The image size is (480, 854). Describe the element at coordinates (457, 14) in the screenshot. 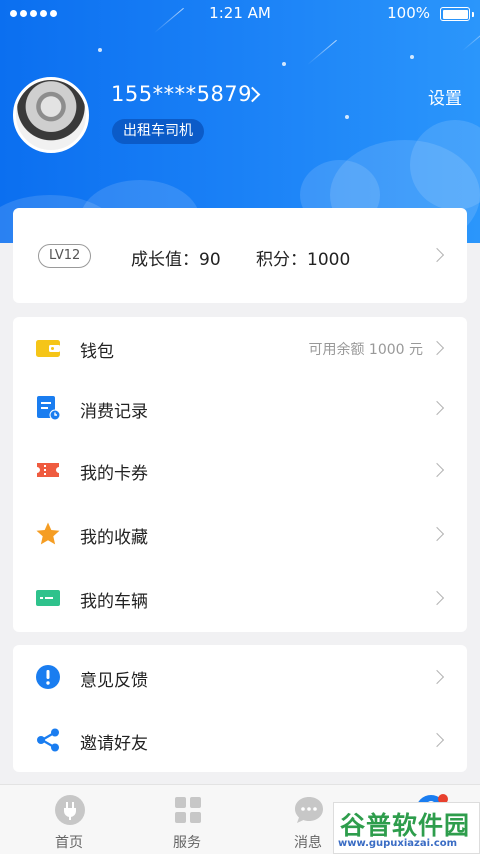

I see `battery-icon` at that location.